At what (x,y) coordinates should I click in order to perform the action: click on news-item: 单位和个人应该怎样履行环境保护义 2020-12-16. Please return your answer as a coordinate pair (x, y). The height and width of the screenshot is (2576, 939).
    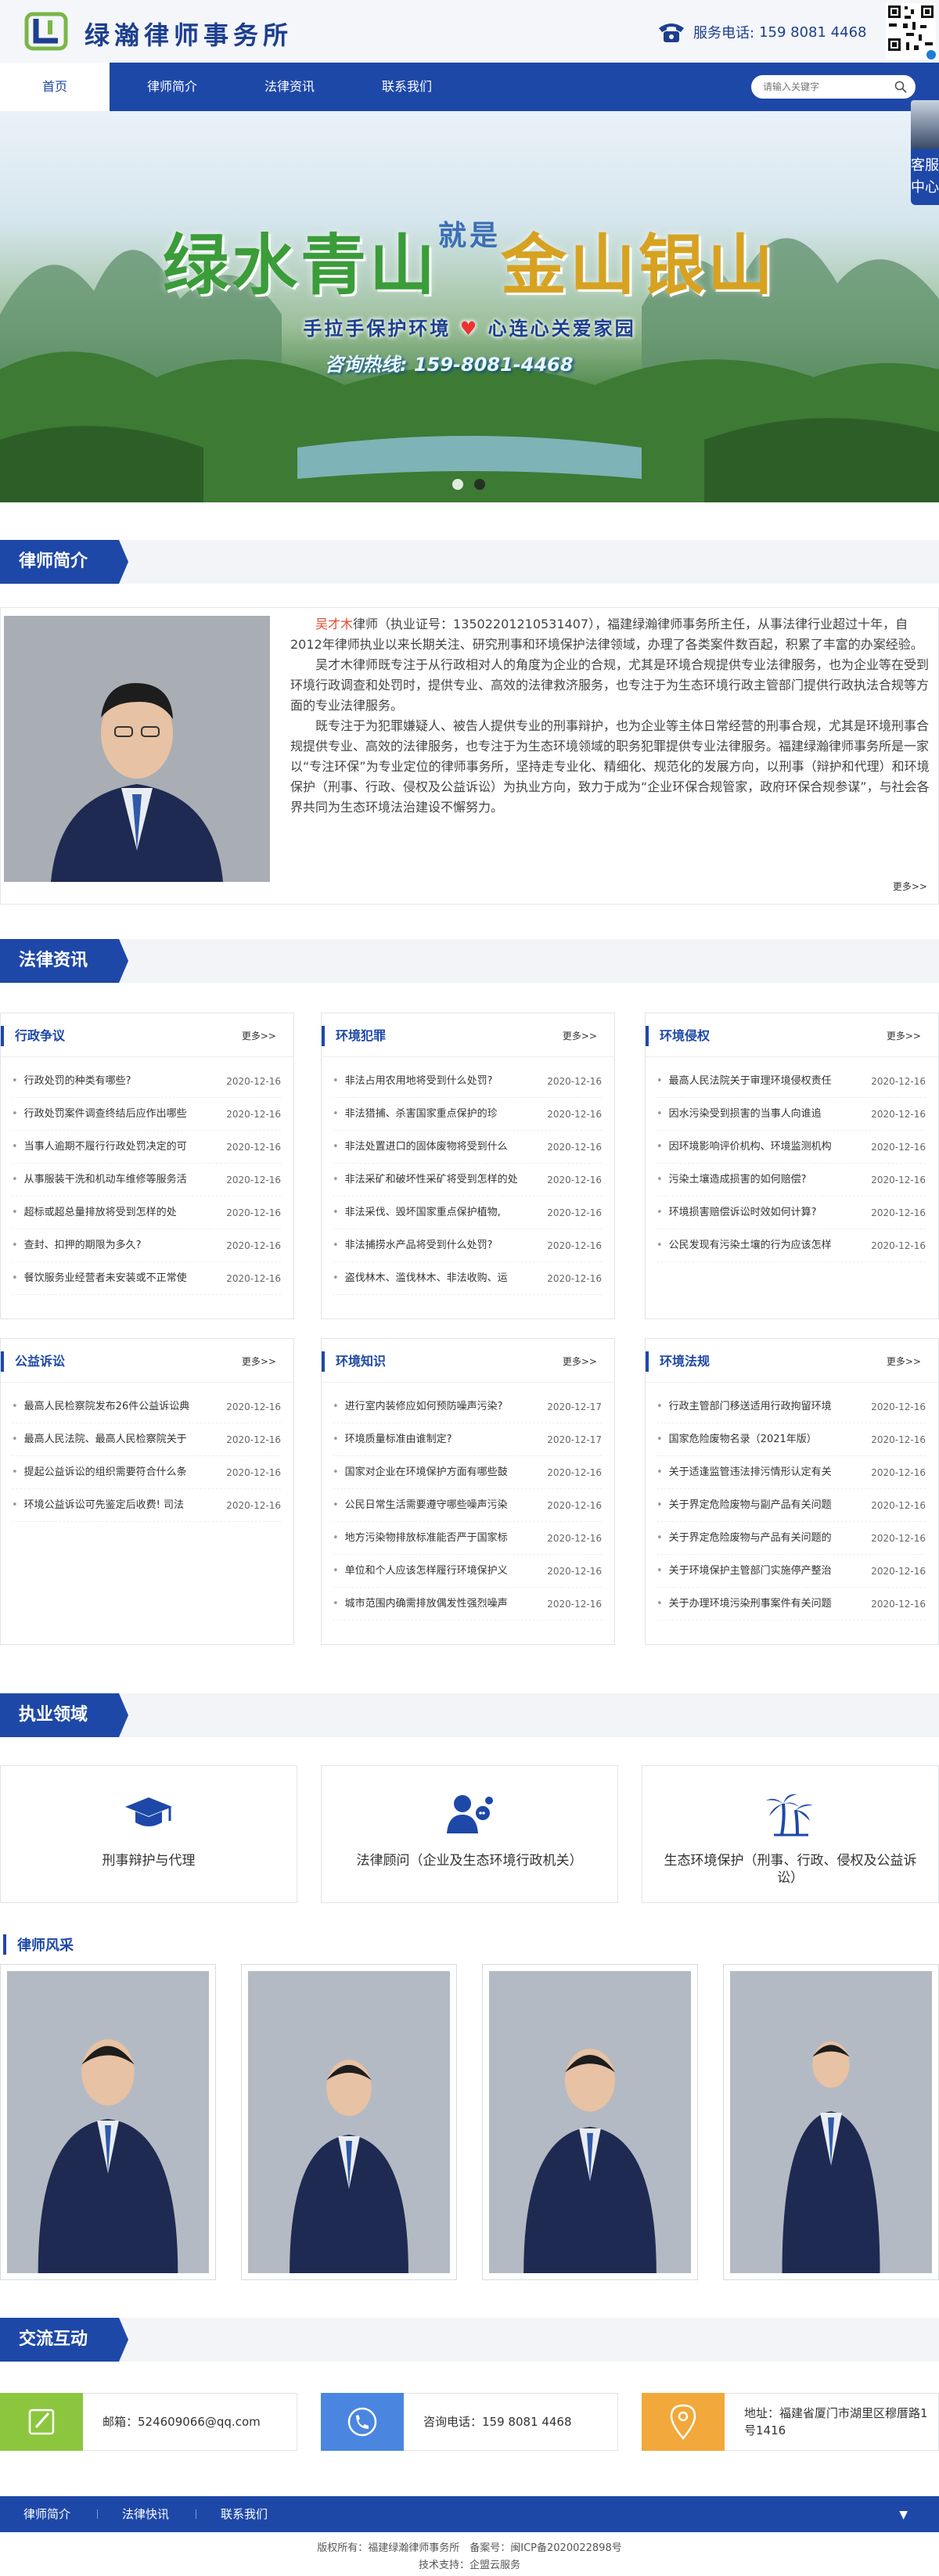
    Looking at the image, I should click on (467, 1571).